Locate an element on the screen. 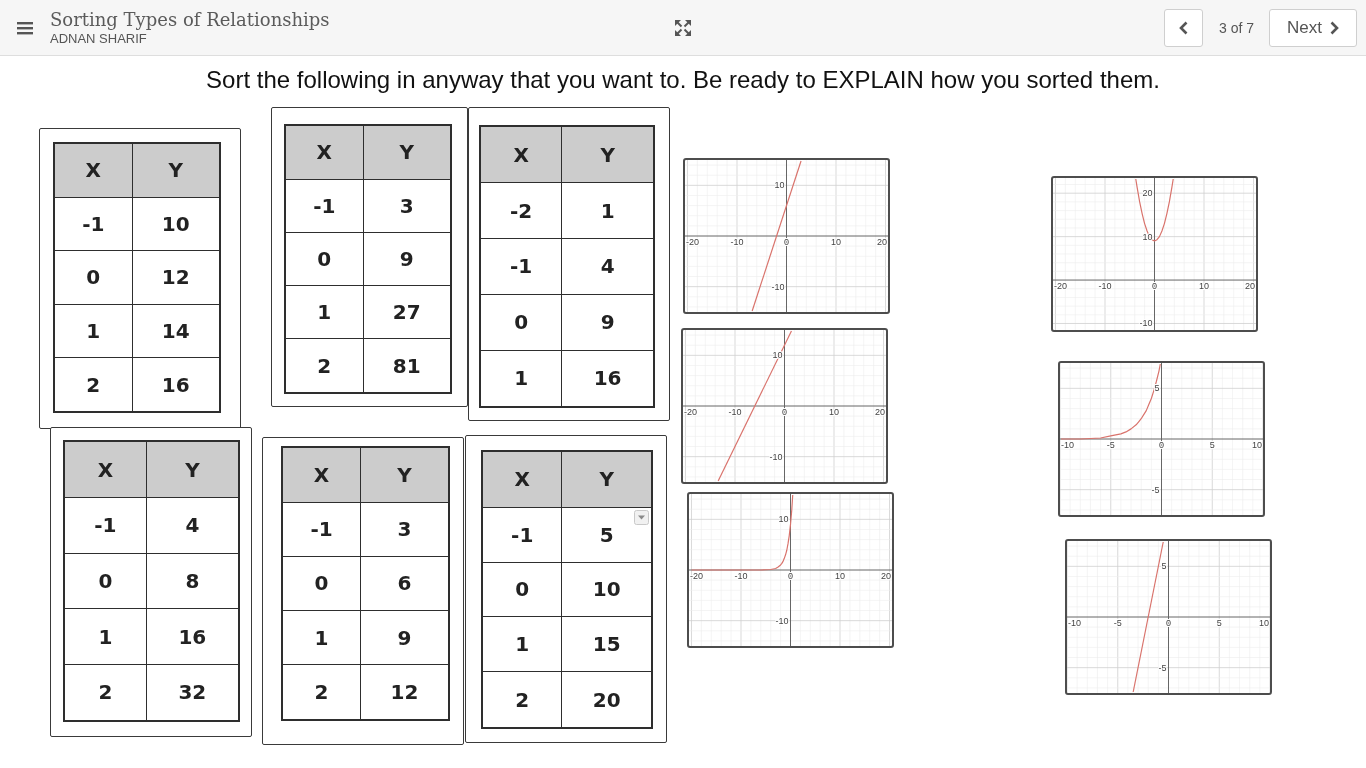 The height and width of the screenshot is (768, 1366). table-card: X Y -2 1 -1 4 0 9 1 16 is located at coordinates (569, 264).